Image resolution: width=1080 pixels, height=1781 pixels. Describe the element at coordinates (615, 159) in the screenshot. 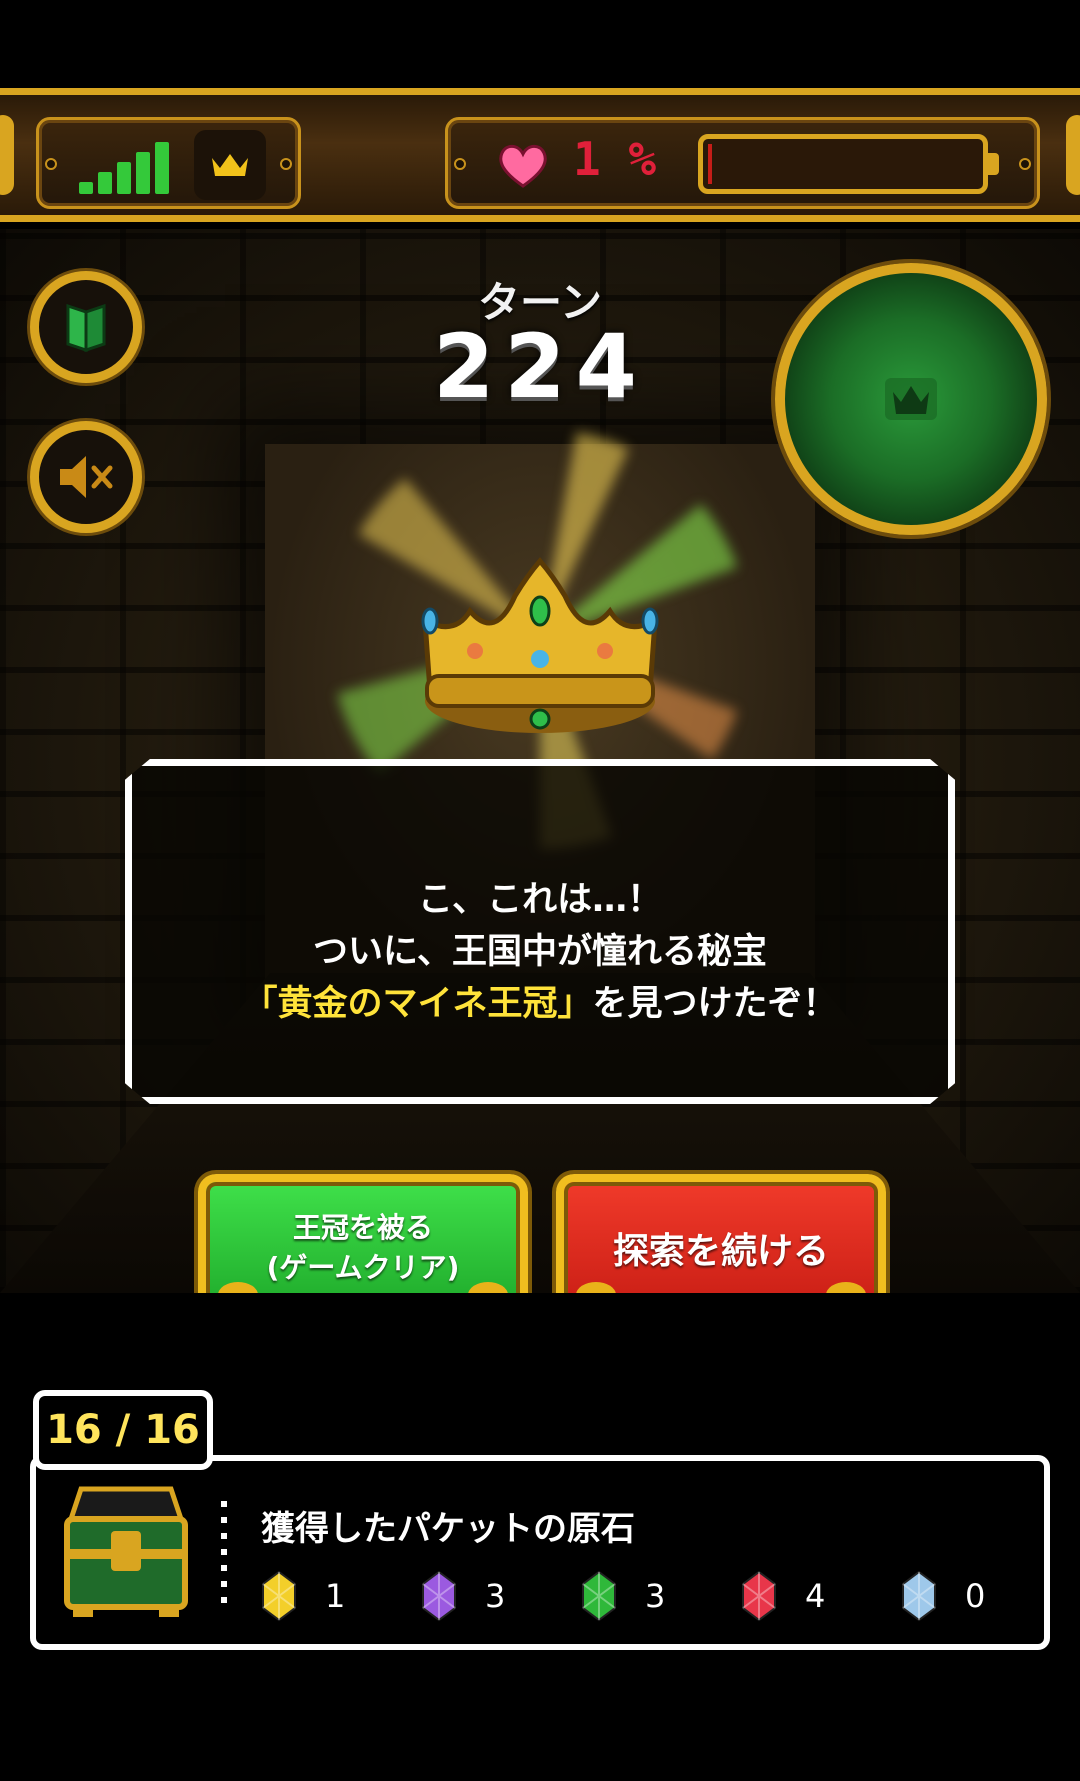

I see `hp-percent: 1 %` at that location.